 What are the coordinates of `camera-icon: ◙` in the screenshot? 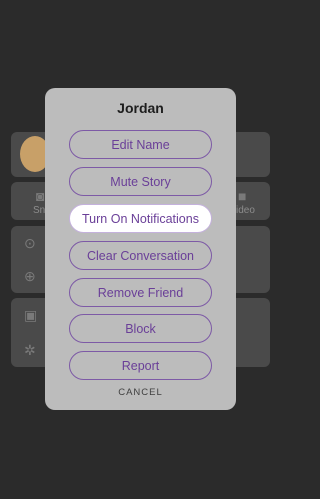 It's located at (40, 196).